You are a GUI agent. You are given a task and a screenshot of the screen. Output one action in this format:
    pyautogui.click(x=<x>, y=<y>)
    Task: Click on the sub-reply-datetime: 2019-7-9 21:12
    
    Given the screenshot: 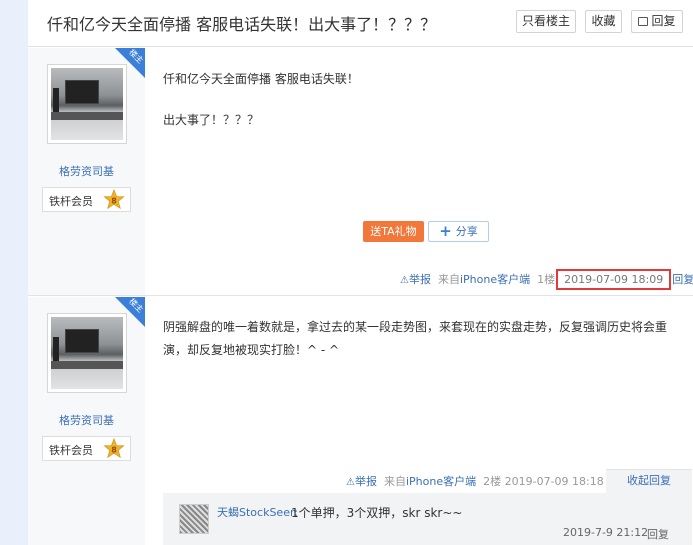 What is the action you would take?
    pyautogui.click(x=606, y=532)
    